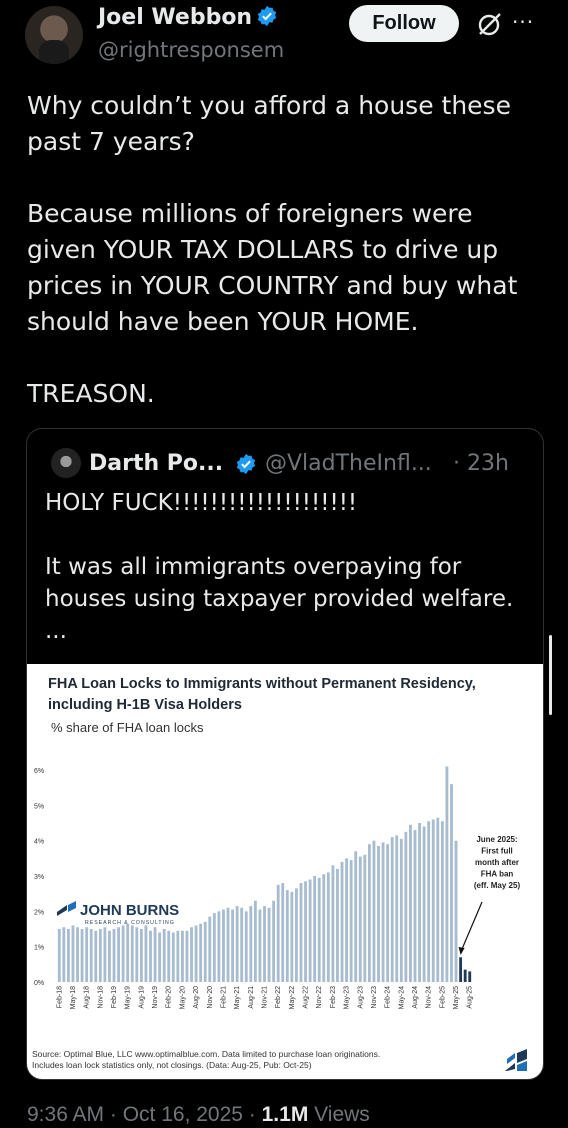  What do you see at coordinates (191, 50) in the screenshot?
I see `author-handle: @rightresponsem` at bounding box center [191, 50].